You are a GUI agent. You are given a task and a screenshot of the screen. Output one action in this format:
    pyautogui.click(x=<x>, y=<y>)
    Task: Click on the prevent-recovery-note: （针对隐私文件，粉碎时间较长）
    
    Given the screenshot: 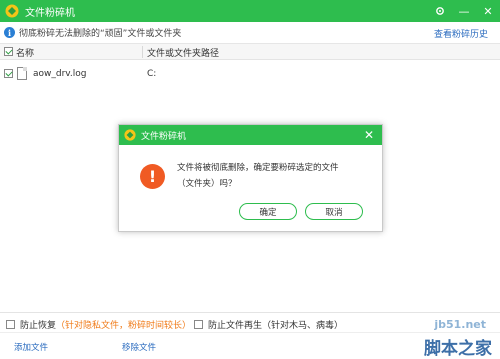 What is the action you would take?
    pyautogui.click(x=124, y=326)
    